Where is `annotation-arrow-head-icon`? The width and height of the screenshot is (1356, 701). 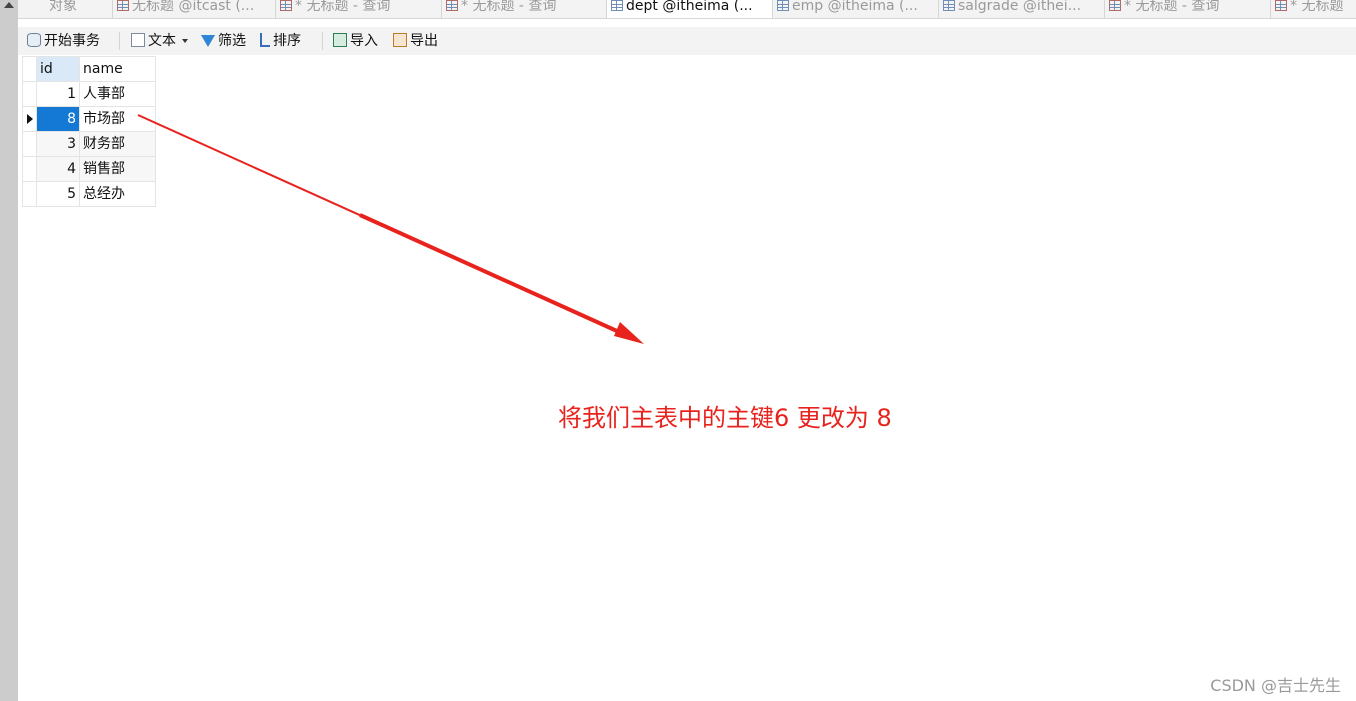 annotation-arrow-head-icon is located at coordinates (629, 333).